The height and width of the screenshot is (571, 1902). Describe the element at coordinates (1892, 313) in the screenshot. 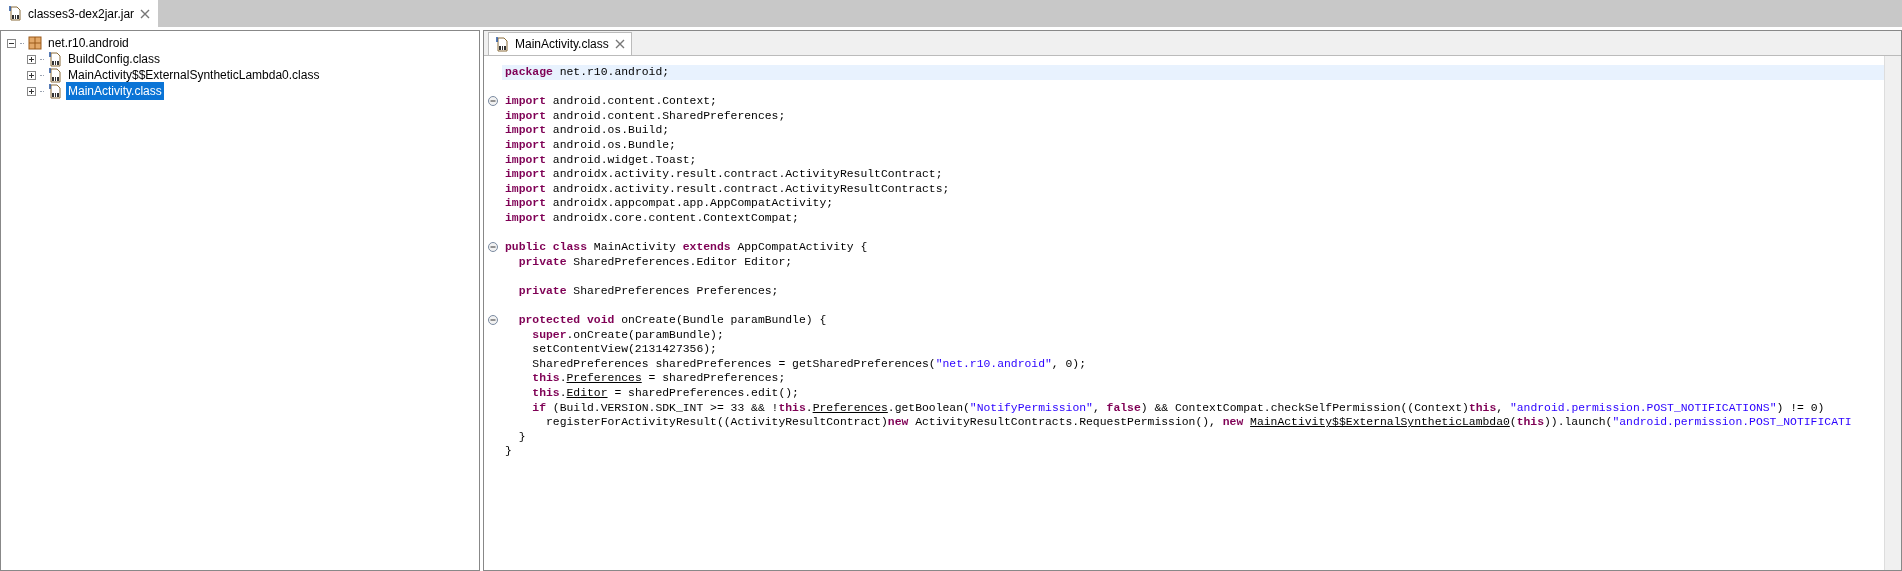

I see `scrollbar` at that location.